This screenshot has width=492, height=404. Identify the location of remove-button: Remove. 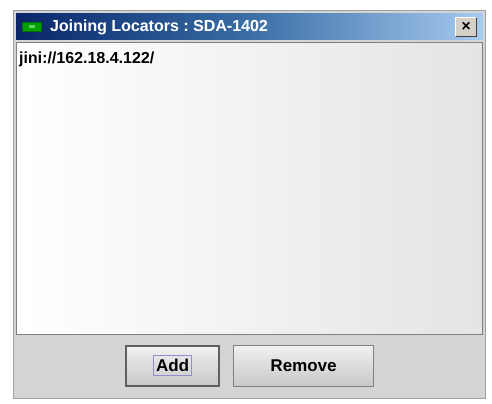
(303, 365).